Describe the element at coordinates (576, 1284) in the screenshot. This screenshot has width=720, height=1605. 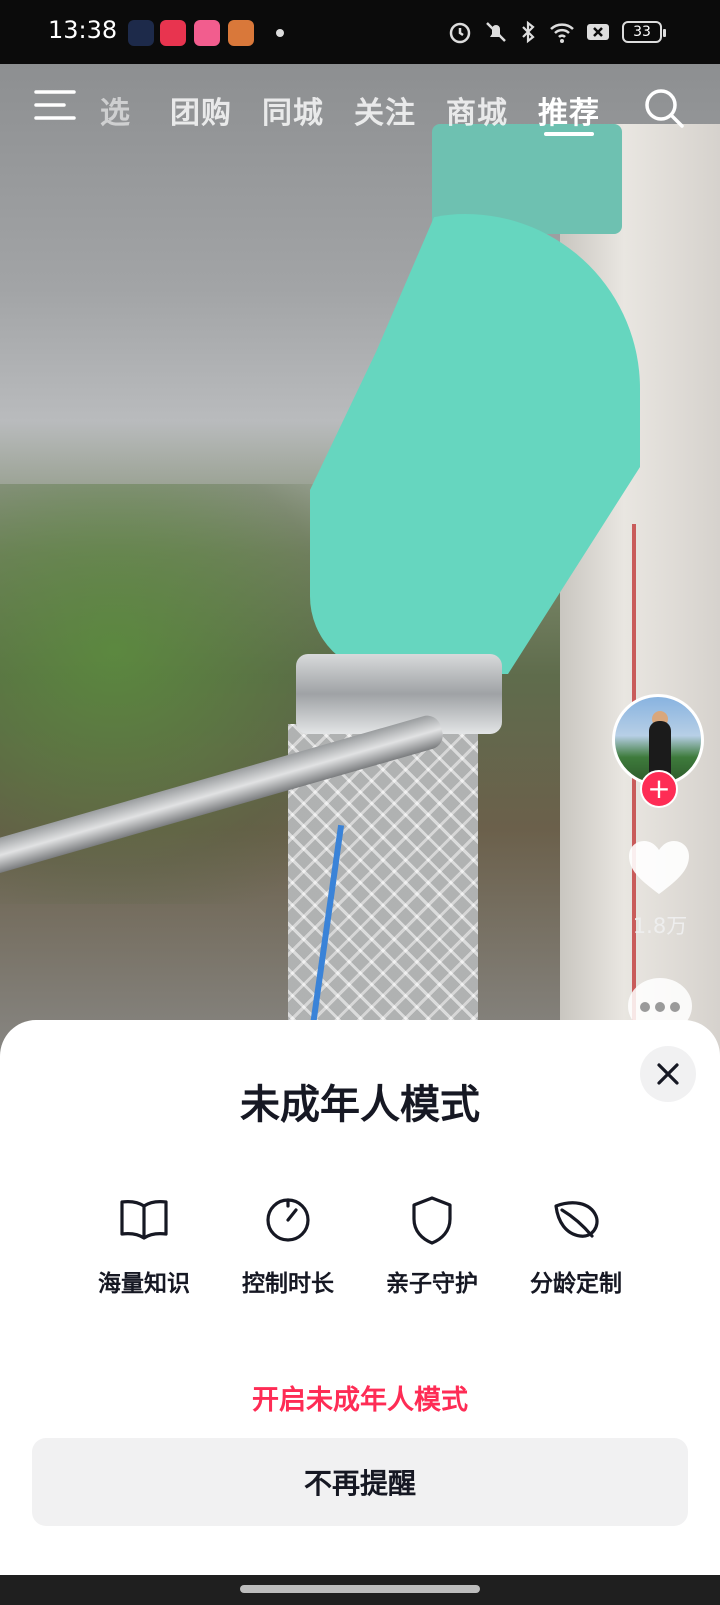
I see `feature-label: 分龄定制` at that location.